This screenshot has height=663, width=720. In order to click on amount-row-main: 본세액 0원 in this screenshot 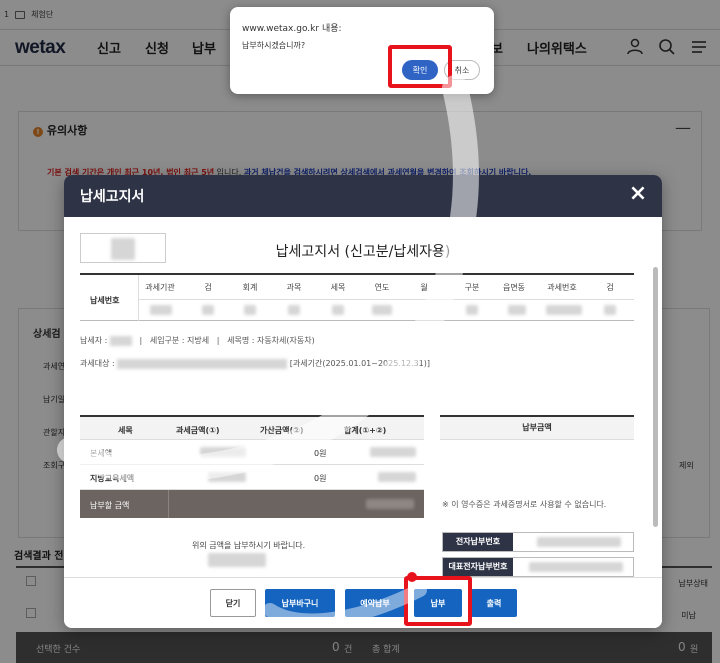, I will do `click(252, 452)`.